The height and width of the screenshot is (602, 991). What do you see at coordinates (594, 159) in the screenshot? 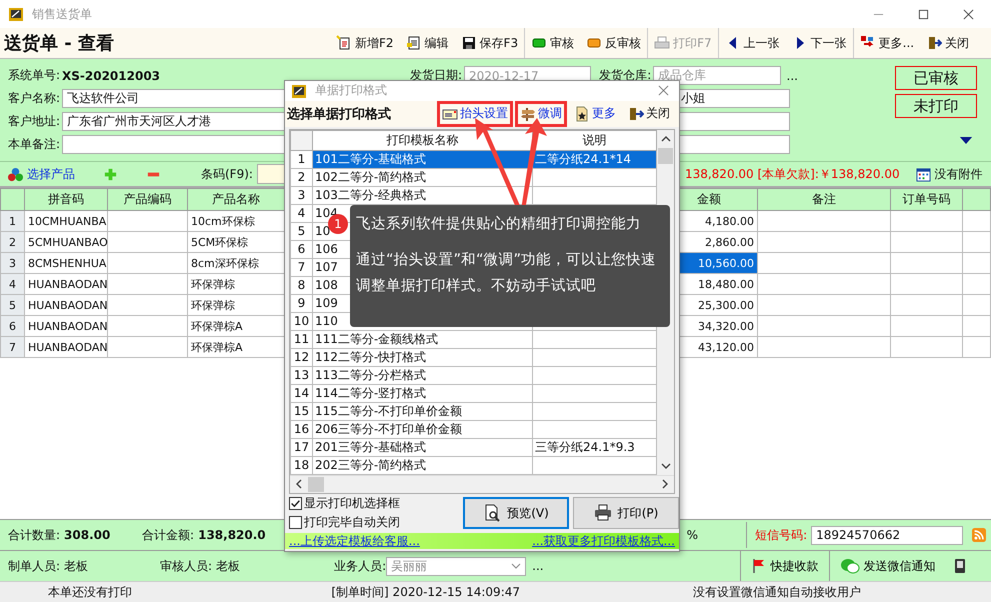
I see `template-note: 二等分纸24.1*14` at bounding box center [594, 159].